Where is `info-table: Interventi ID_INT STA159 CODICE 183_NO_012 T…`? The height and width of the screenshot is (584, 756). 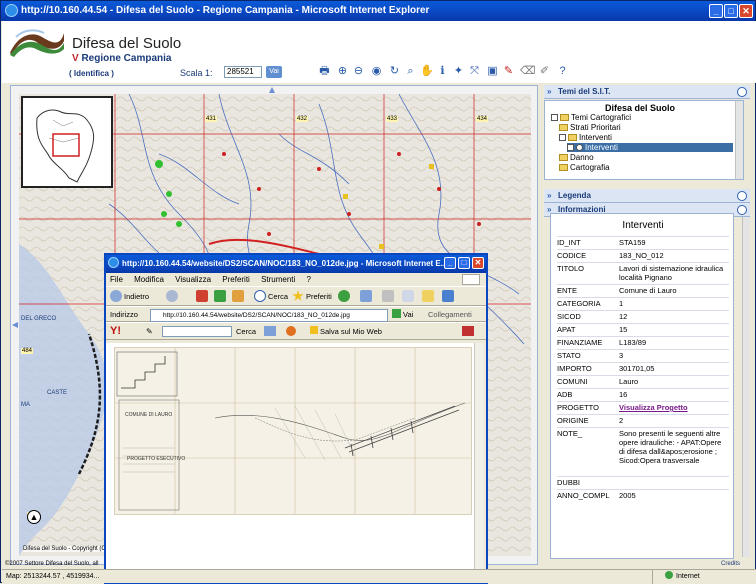 info-table: Interventi ID_INT STA159 CODICE 183_NO_012 T… is located at coordinates (642, 386).